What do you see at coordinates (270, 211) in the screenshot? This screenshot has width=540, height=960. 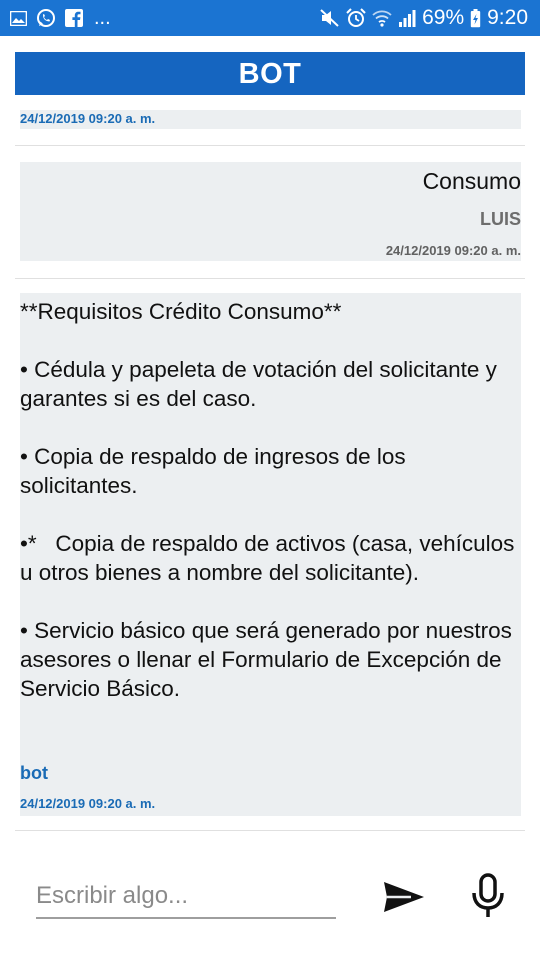 I see `user-message: Consumo LUIS 24/12/2019 09:20 a. m.` at bounding box center [270, 211].